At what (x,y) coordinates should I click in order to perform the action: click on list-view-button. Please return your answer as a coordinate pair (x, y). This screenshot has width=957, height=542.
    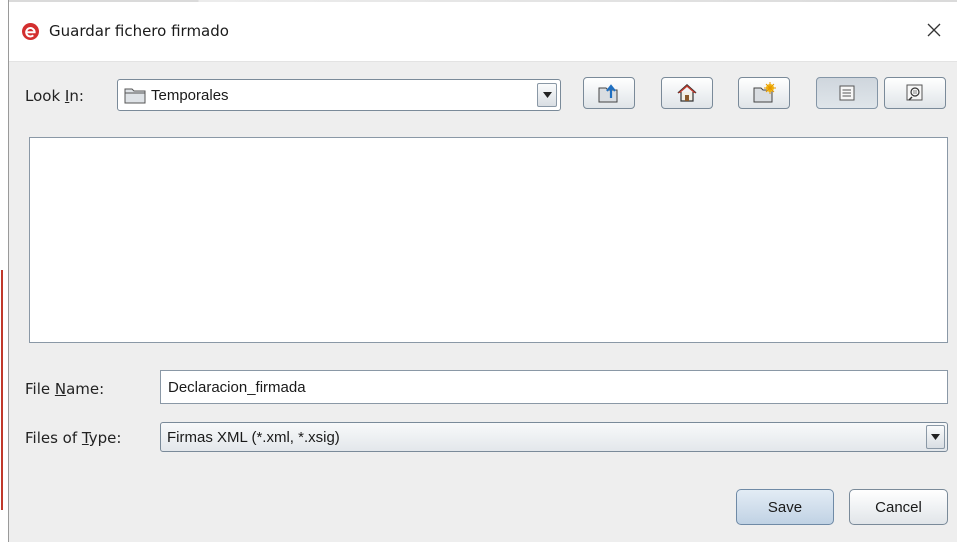
    Looking at the image, I should click on (847, 93).